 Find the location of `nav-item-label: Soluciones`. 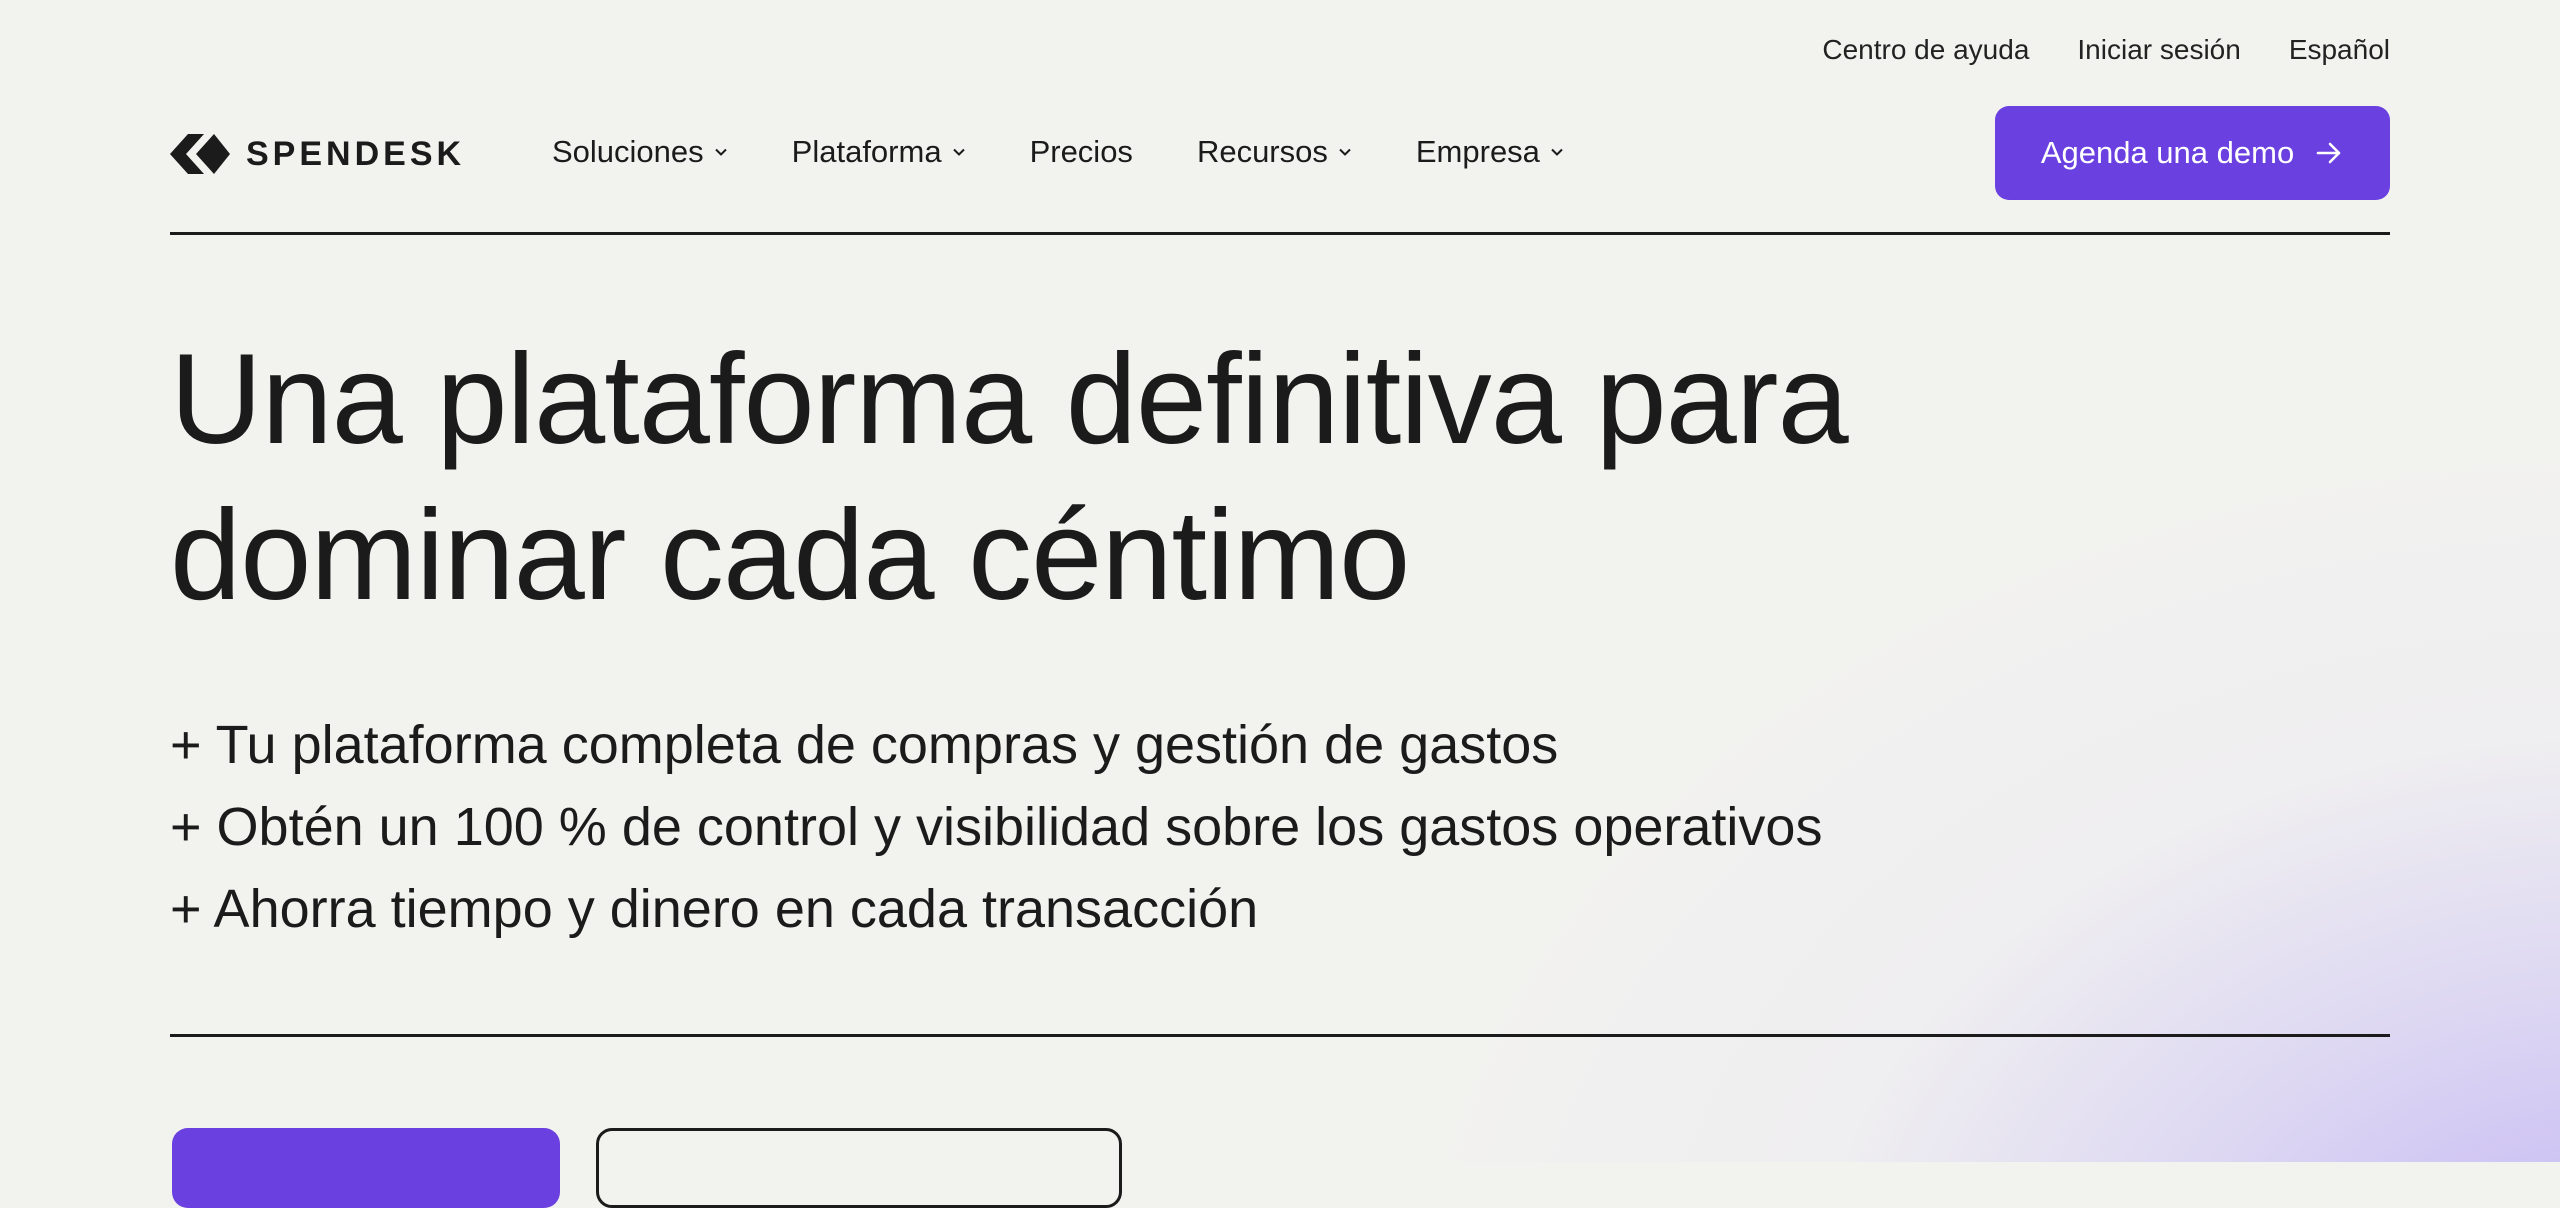

nav-item-label: Soluciones is located at coordinates (628, 151).